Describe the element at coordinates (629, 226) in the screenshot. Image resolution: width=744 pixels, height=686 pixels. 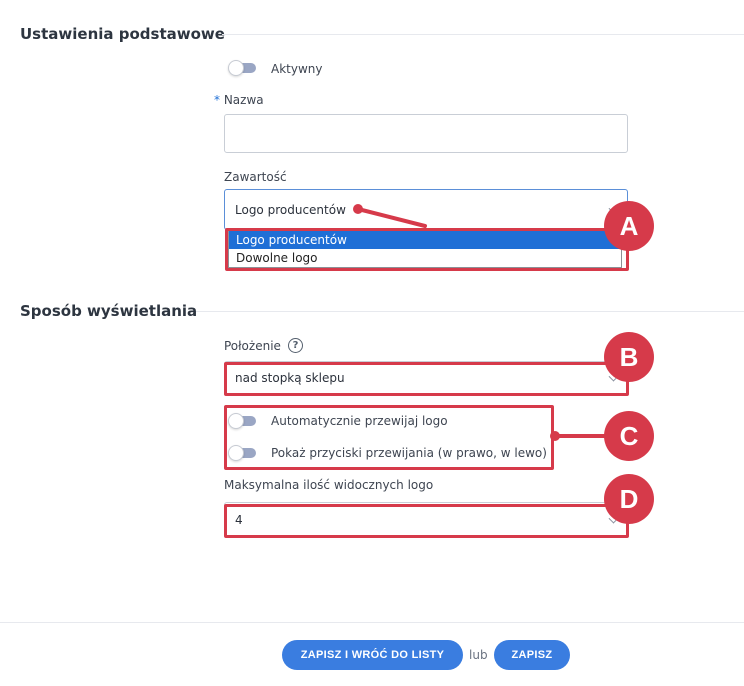
I see `annotation-badge-a: A` at that location.